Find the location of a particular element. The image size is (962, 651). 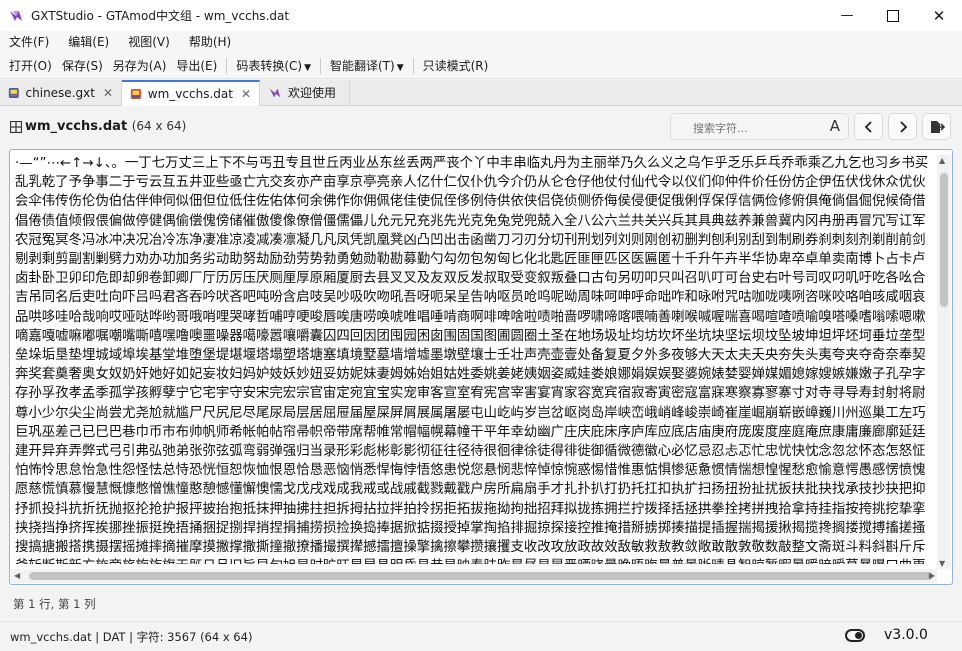

encoding-convert-dropdown: 码表转换(C) ▼ is located at coordinates (273, 66).